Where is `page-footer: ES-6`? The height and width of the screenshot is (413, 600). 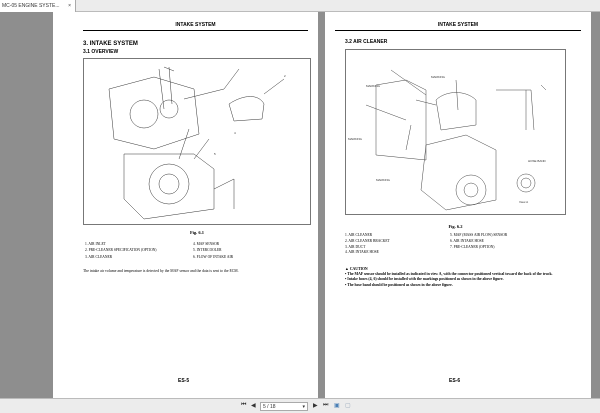
page-footer: ES-6 is located at coordinates (455, 381).